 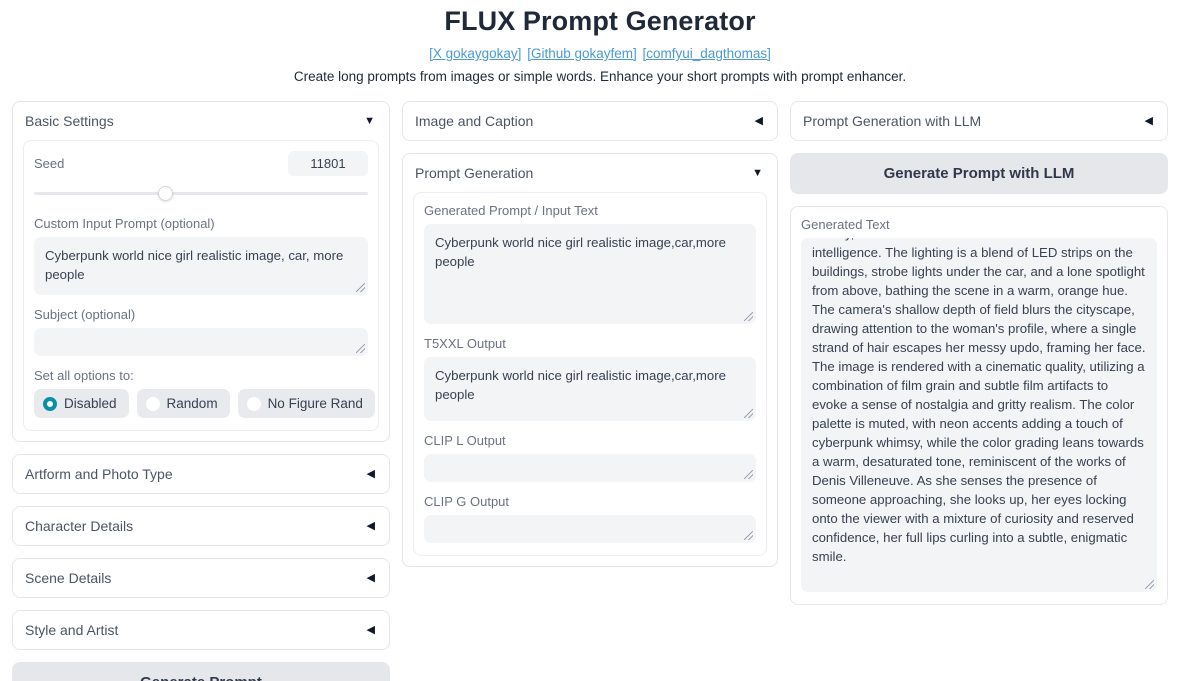 I want to click on custom-input-prompt-label: Custom Input Prompt (optional), so click(x=124, y=223).